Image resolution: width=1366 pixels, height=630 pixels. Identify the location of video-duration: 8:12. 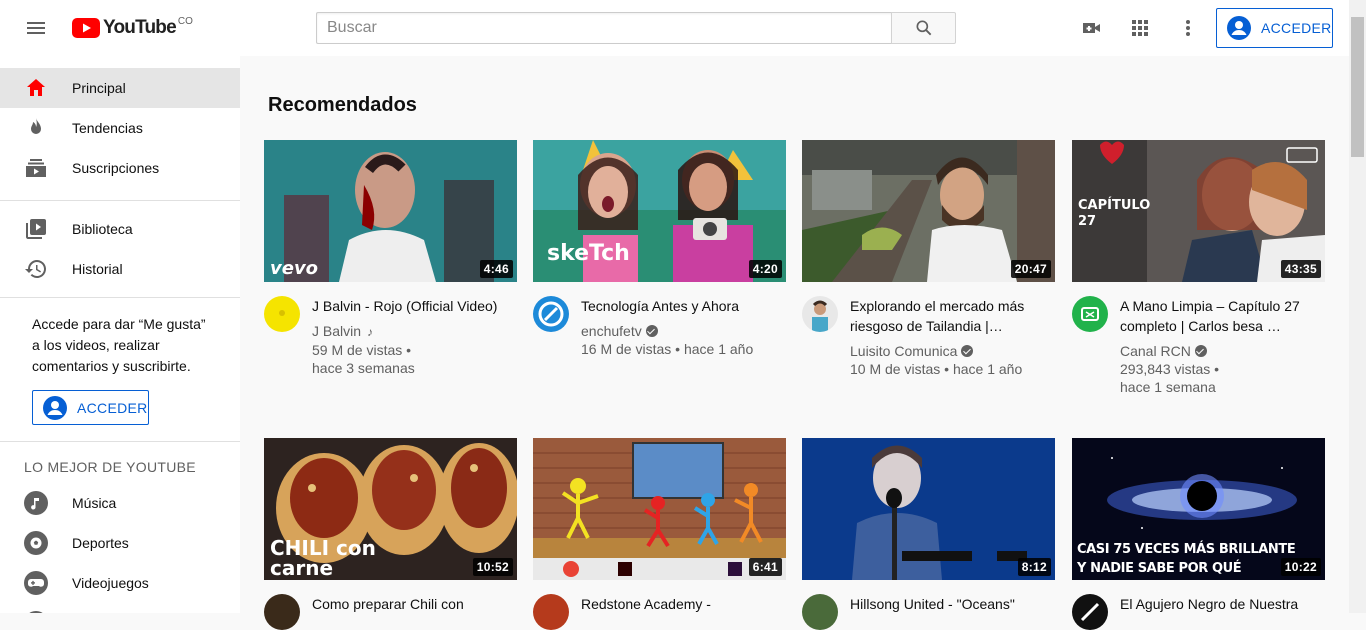
(1034, 567).